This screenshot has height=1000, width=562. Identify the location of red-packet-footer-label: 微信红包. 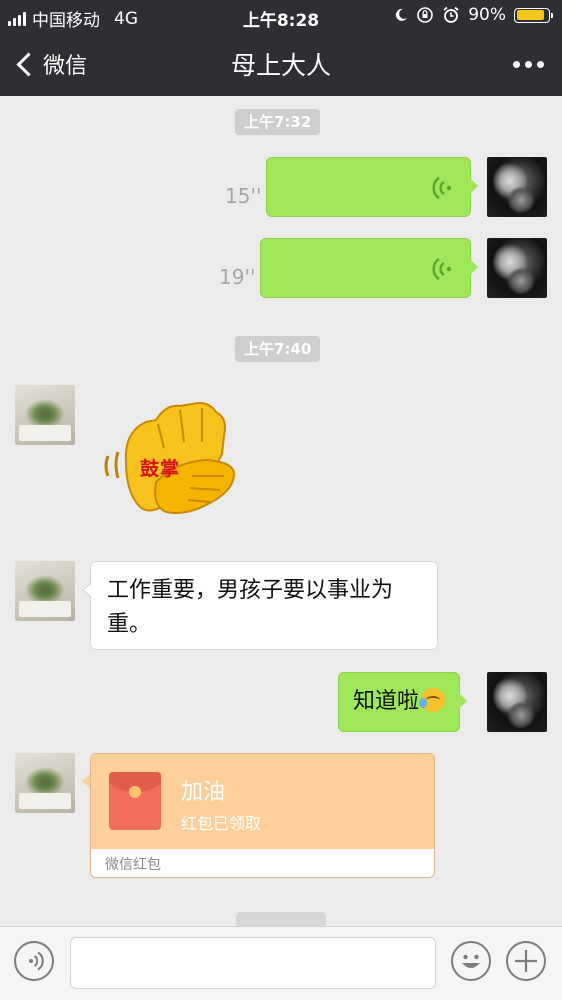
(133, 865).